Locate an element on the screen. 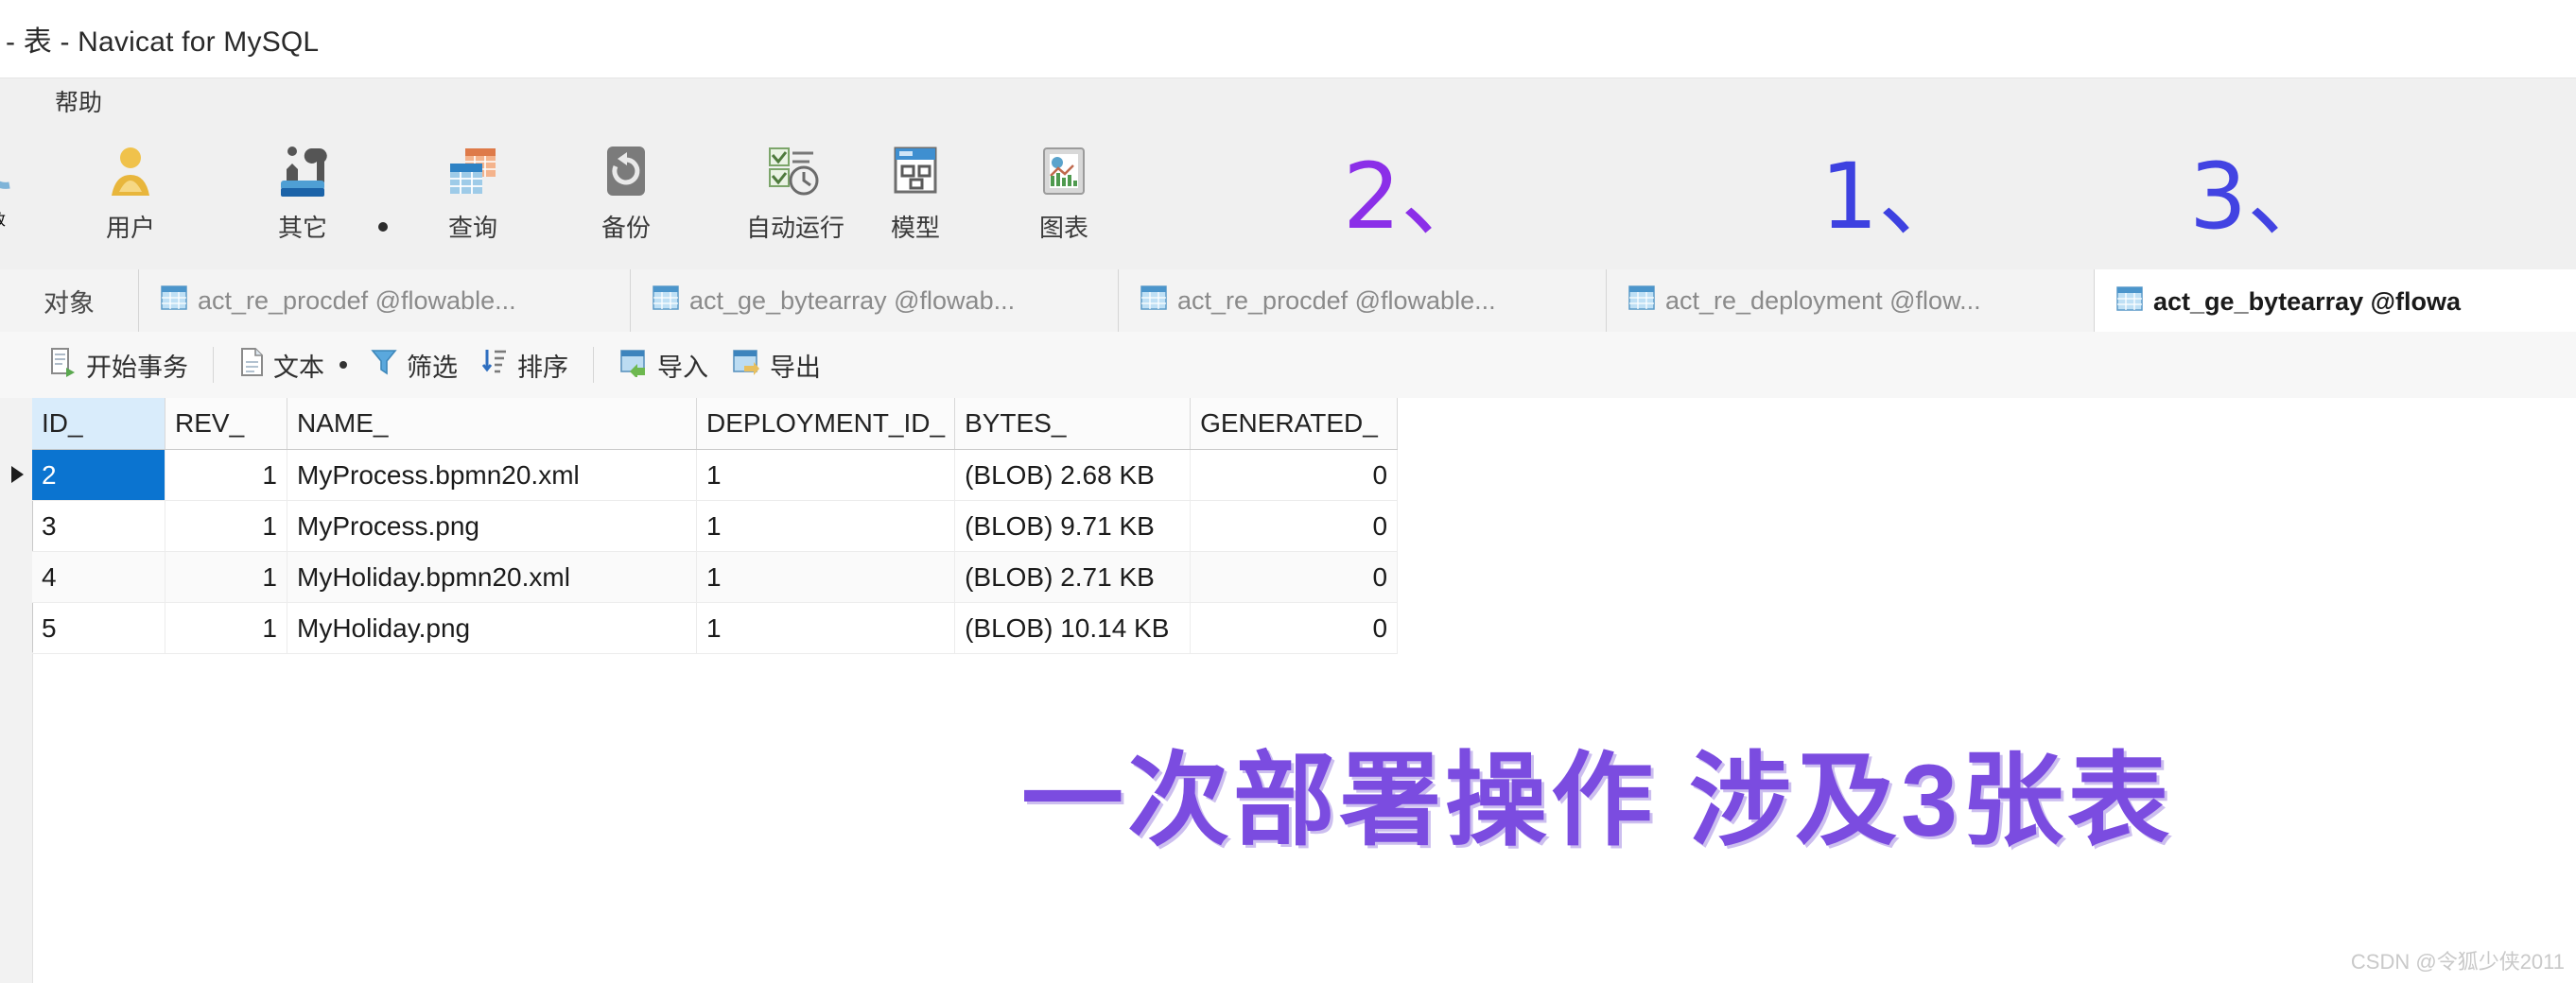 The width and height of the screenshot is (2576, 983). ribbon-label-chart: 图表 is located at coordinates (1063, 228).